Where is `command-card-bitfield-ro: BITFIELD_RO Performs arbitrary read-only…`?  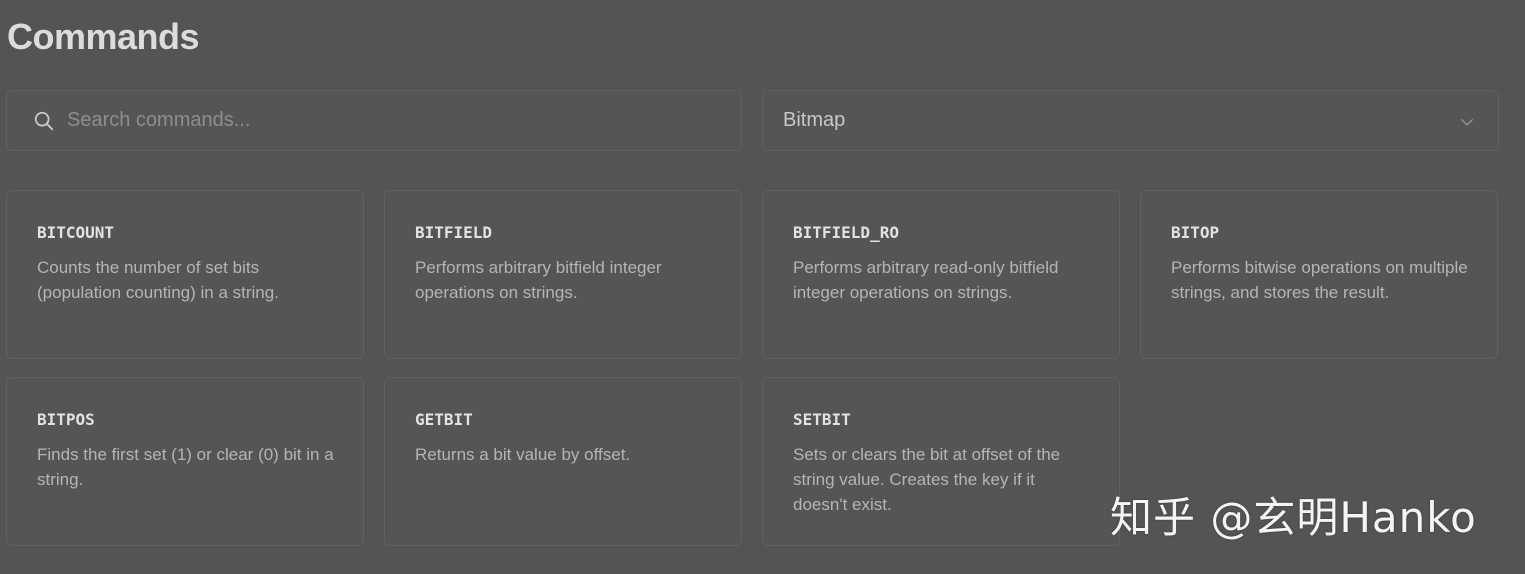 command-card-bitfield-ro: BITFIELD_RO Performs arbitrary read-only… is located at coordinates (941, 274).